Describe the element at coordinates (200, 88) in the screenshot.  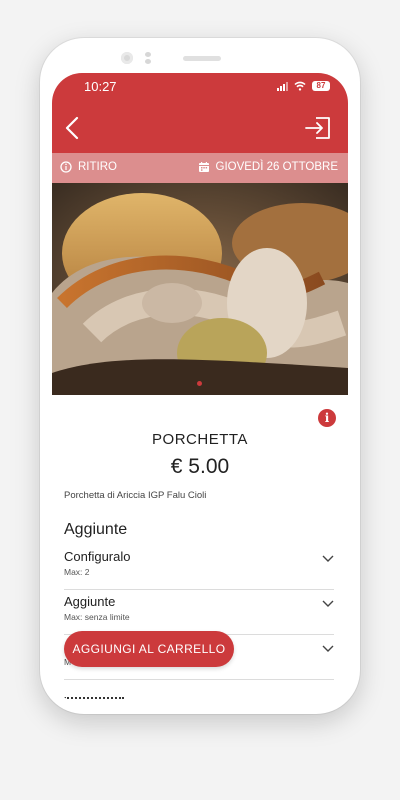
I see `status-bar: 10:27 87` at that location.